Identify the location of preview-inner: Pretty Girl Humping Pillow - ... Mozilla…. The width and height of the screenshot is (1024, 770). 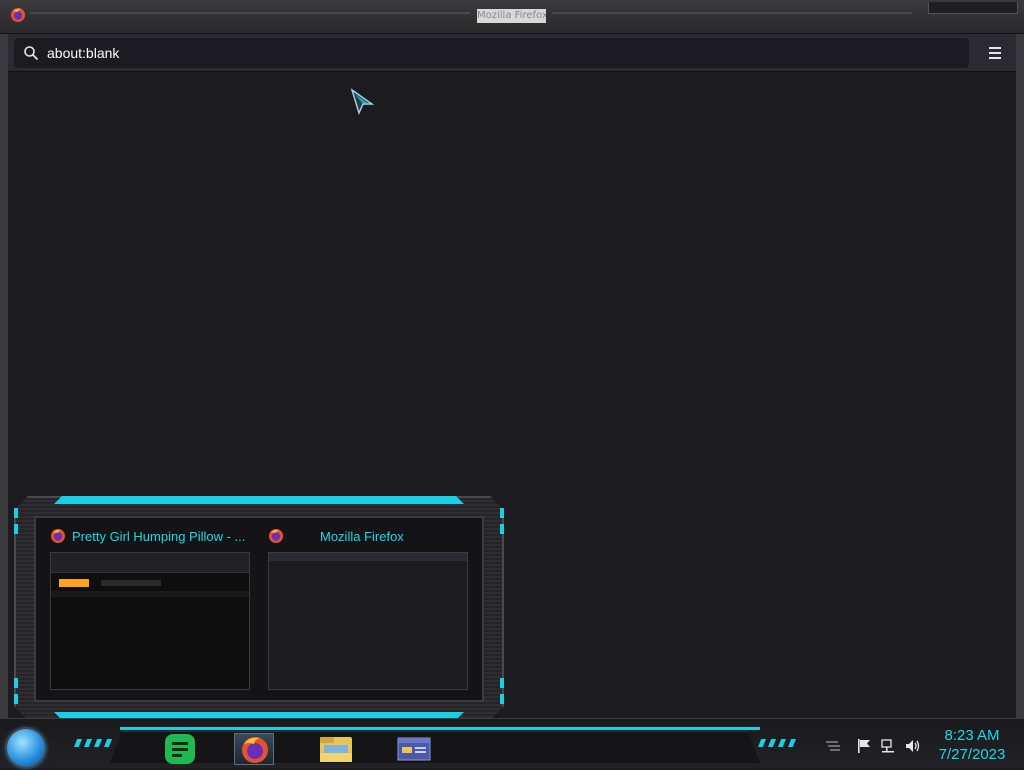
(259, 609).